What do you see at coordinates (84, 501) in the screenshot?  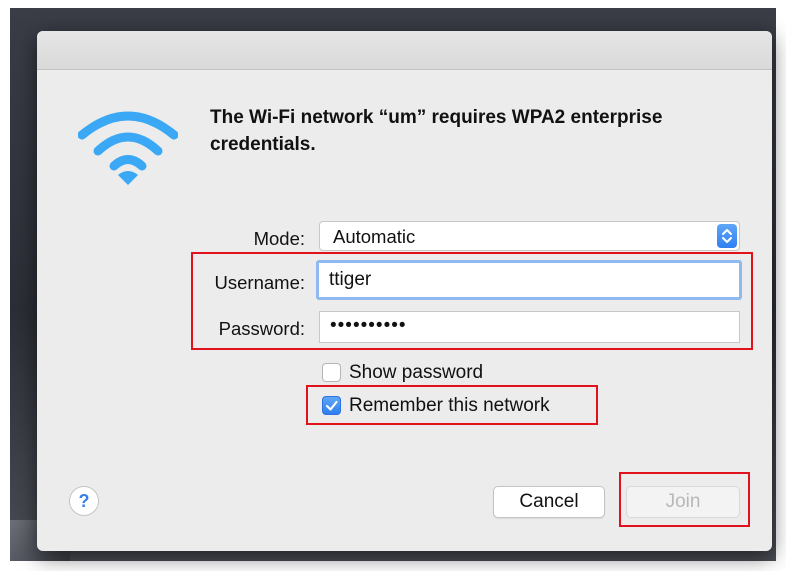 I see `help-button: ?` at bounding box center [84, 501].